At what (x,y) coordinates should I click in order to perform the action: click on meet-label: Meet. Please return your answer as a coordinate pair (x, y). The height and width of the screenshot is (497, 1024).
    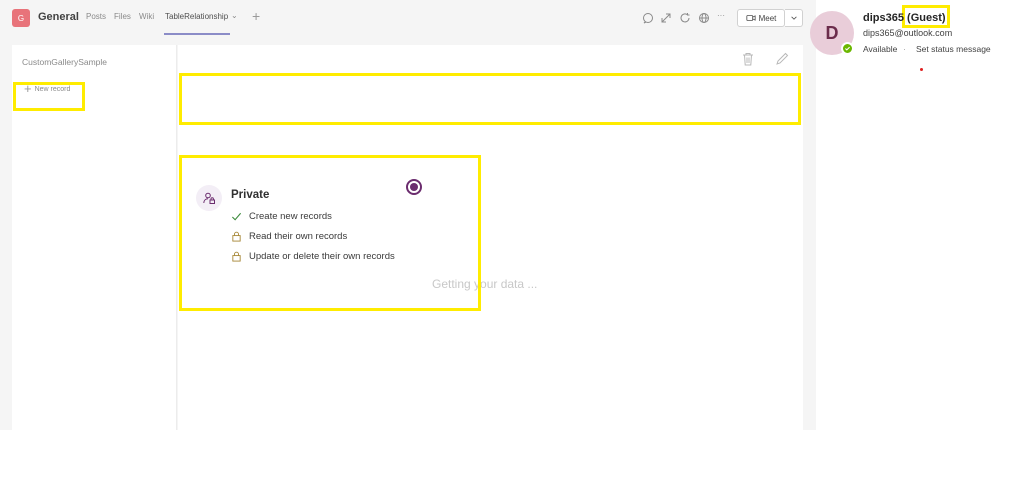
    Looking at the image, I should click on (767, 18).